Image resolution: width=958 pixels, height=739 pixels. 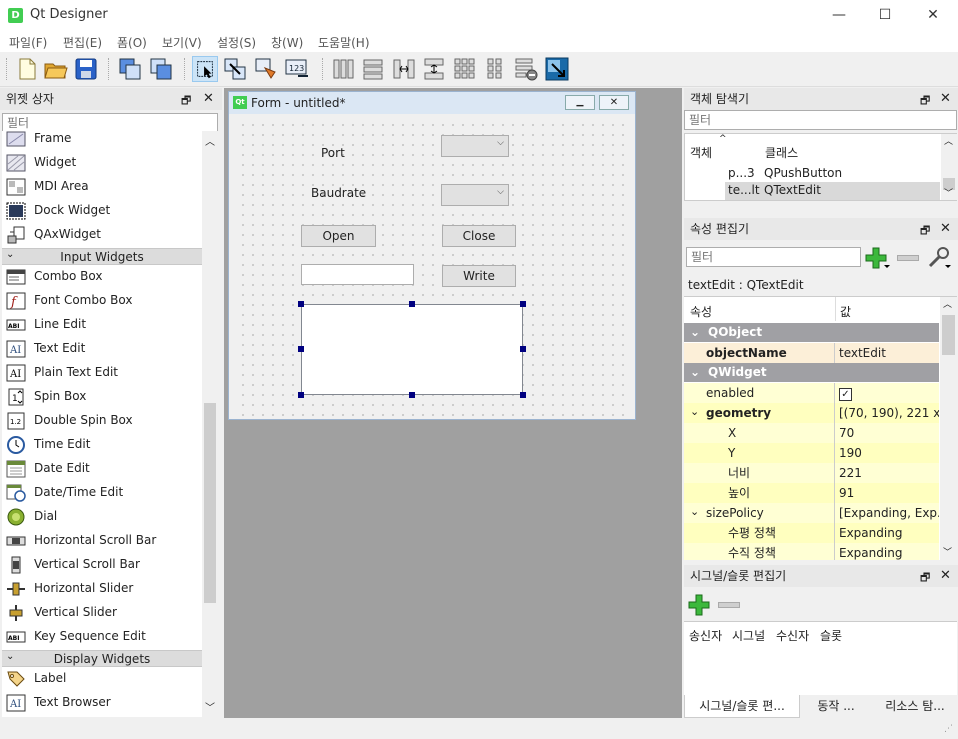 I want to click on menu-file: 파일(F), so click(x=28, y=42).